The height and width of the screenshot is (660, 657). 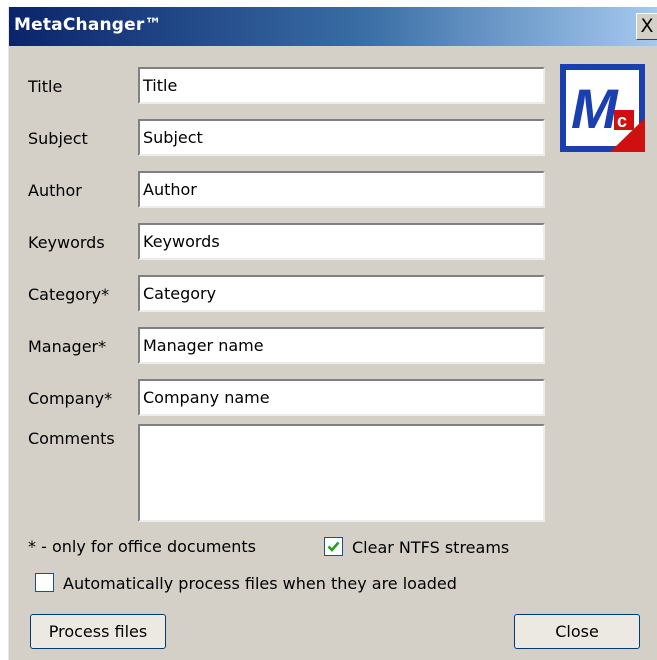 What do you see at coordinates (341, 85) in the screenshot?
I see `title-field: Title` at bounding box center [341, 85].